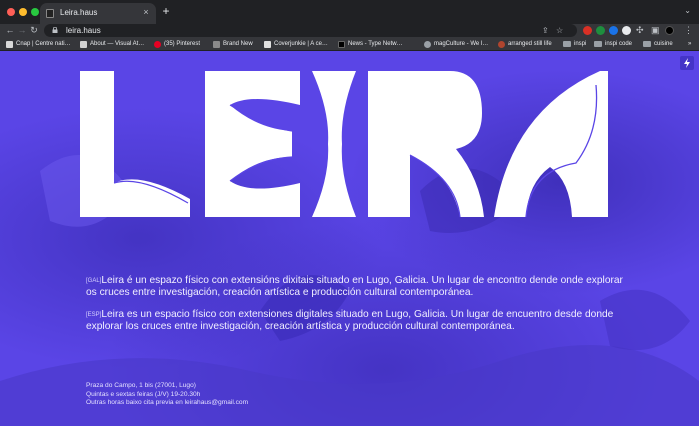  What do you see at coordinates (83, 30) in the screenshot?
I see `url-text: leira.haus` at bounding box center [83, 30].